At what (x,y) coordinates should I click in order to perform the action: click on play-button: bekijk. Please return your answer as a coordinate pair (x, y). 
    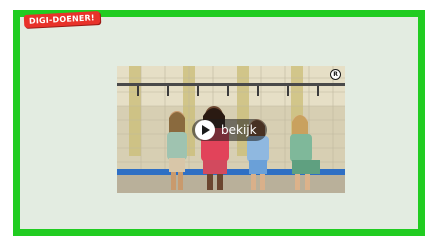
    Looking at the image, I should click on (229, 130).